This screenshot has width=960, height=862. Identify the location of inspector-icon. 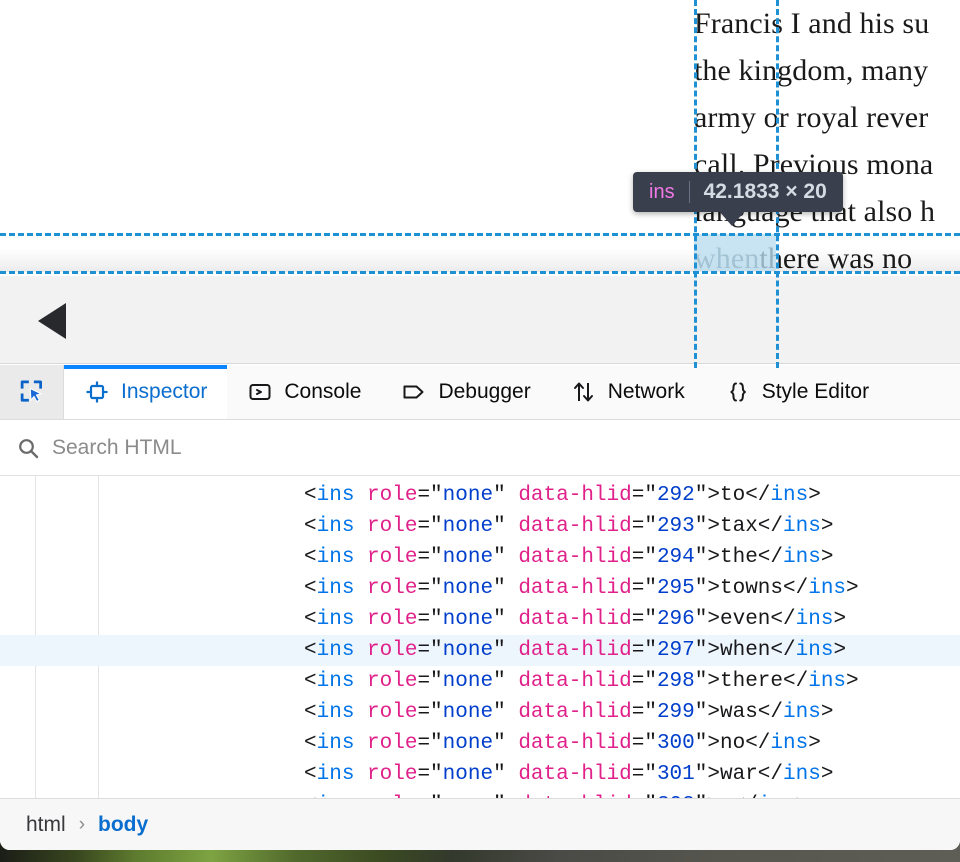
(97, 392).